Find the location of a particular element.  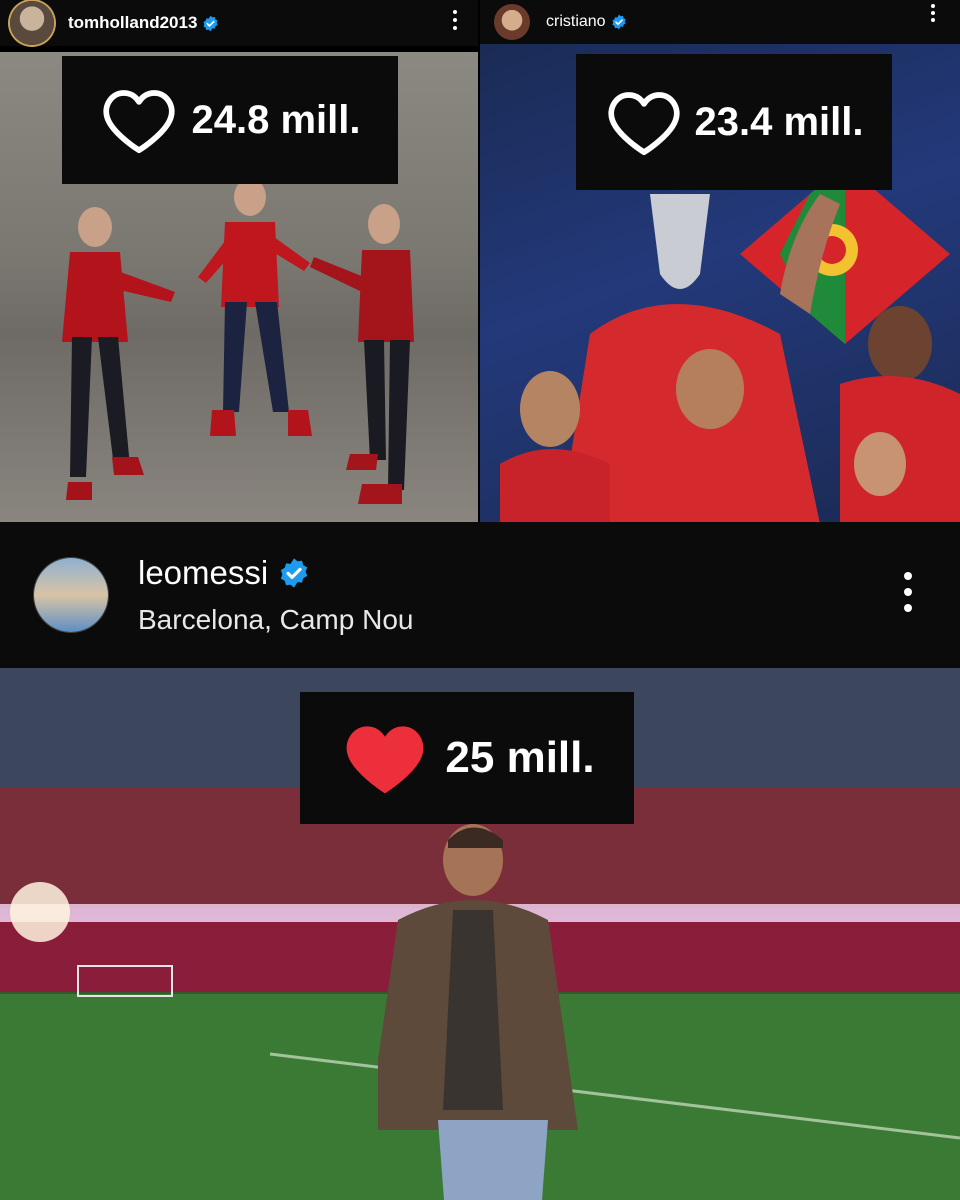

username: cristiano is located at coordinates (576, 22).